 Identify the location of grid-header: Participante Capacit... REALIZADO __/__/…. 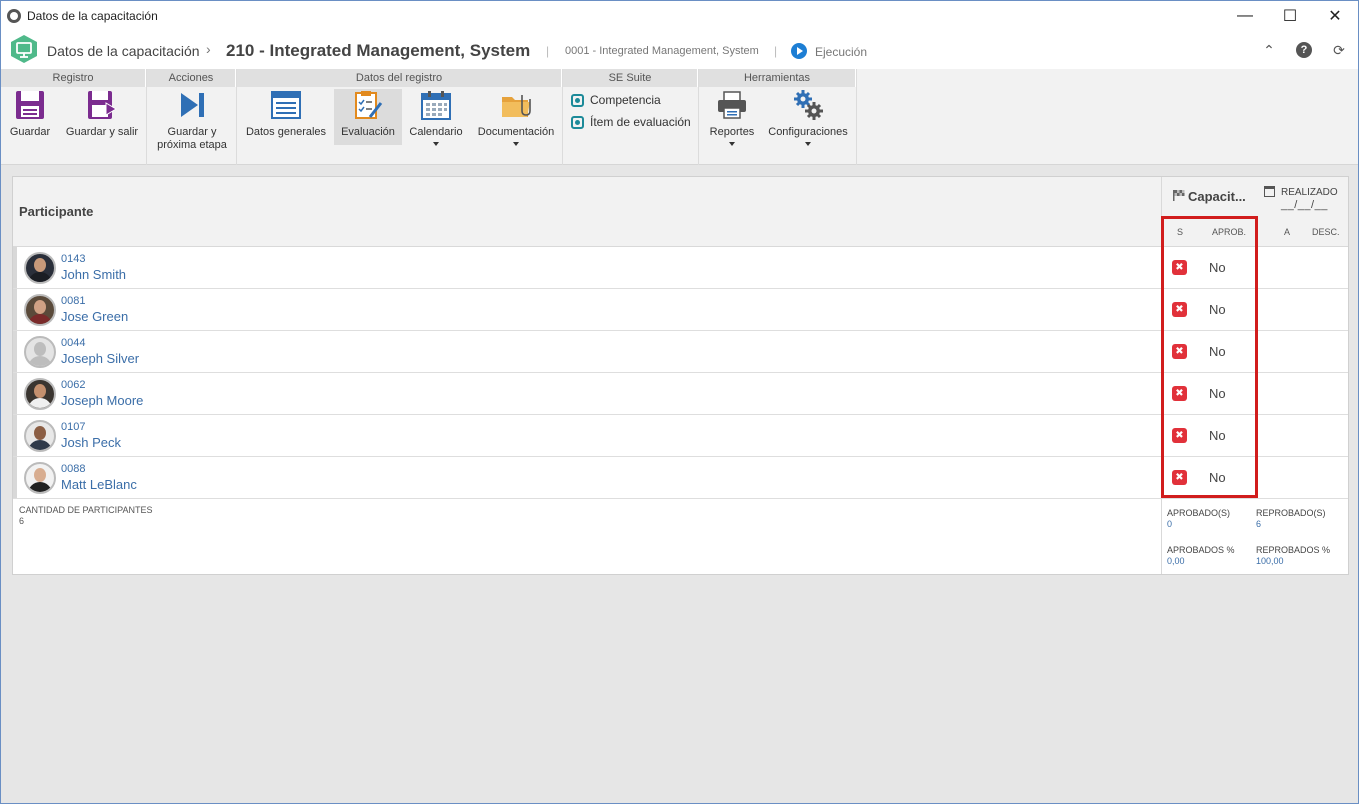
(680, 212).